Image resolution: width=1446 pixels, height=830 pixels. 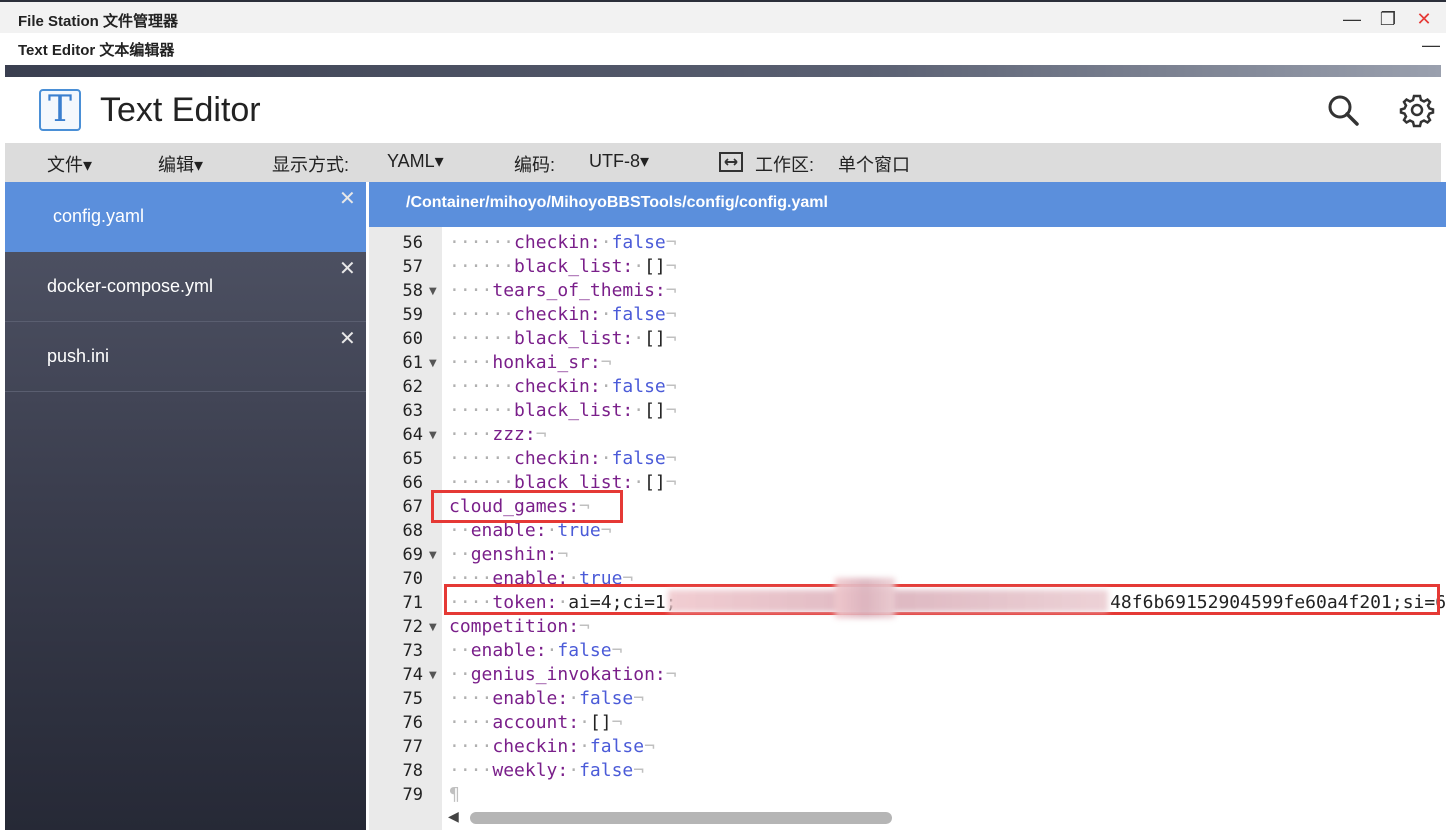 What do you see at coordinates (185, 287) in the screenshot?
I see `file-tab-docker-compose: docker-compose.yml ✕` at bounding box center [185, 287].